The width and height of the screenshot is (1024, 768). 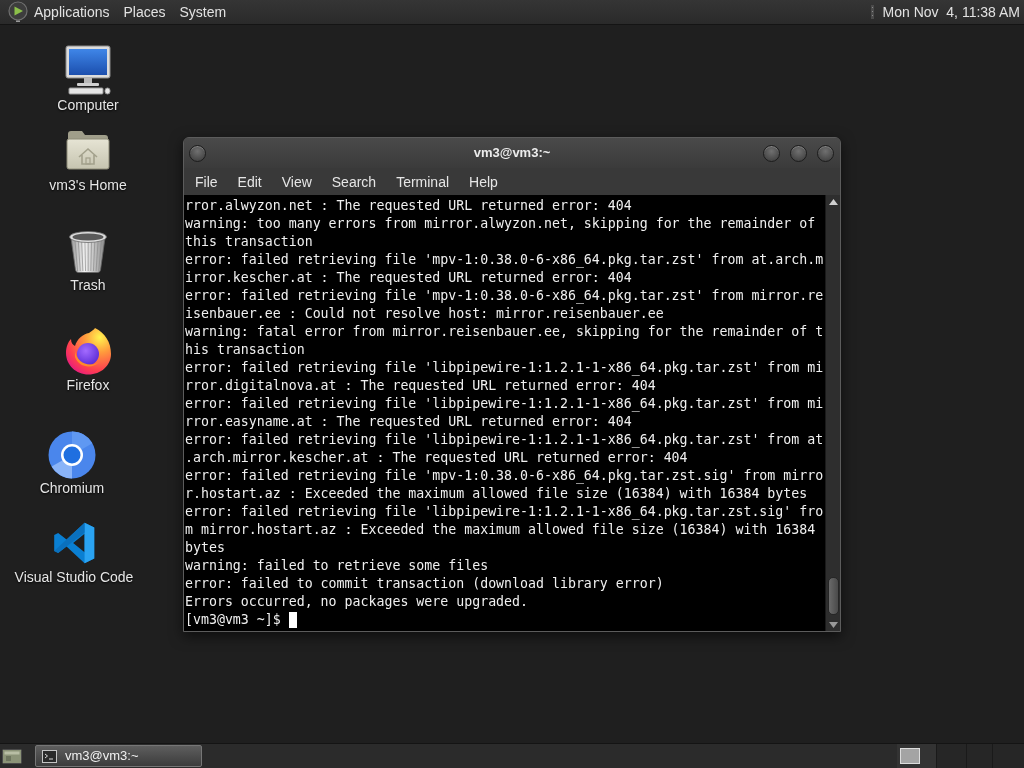 What do you see at coordinates (436, 458) in the screenshot?
I see `terminal-line: .arch.mirror.kescher.at : The requested URL returned error: 404` at bounding box center [436, 458].